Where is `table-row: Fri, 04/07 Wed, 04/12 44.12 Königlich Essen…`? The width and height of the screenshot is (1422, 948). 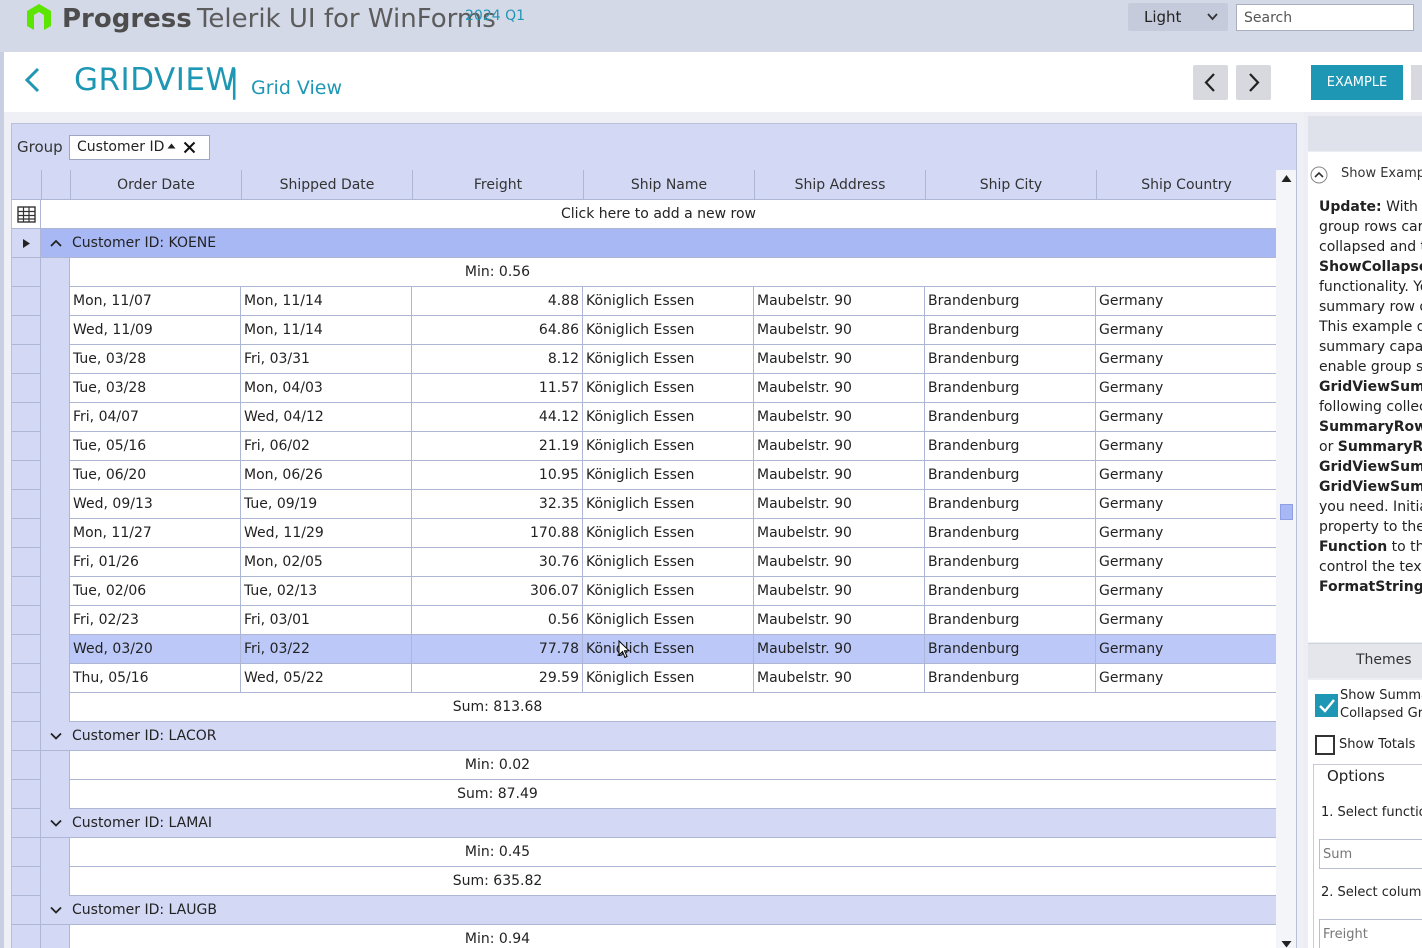 table-row: Fri, 04/07 Wed, 04/12 44.12 Königlich Essen… is located at coordinates (673, 417).